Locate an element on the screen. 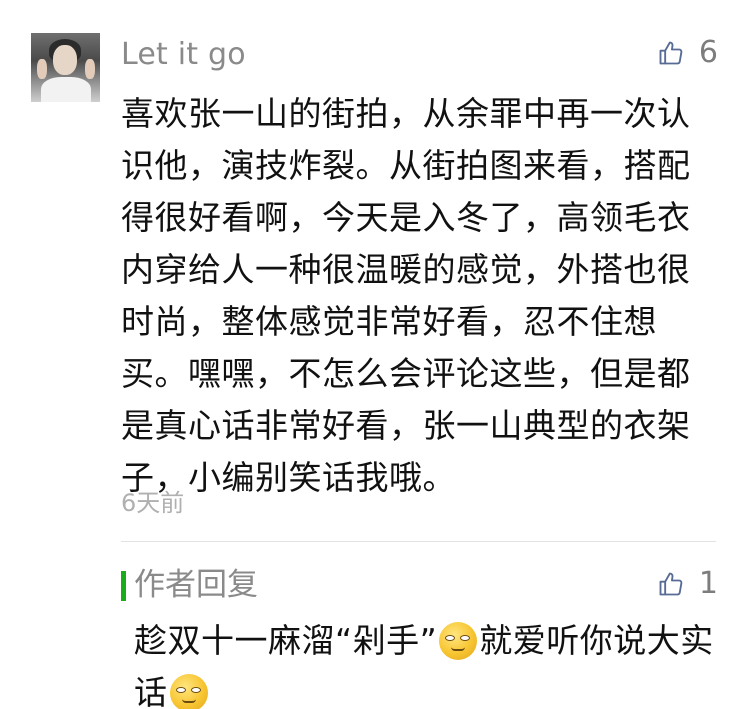 The image size is (750, 709). reply-text-part1: 趁双十一麻溜“剁手” is located at coordinates (286, 640).